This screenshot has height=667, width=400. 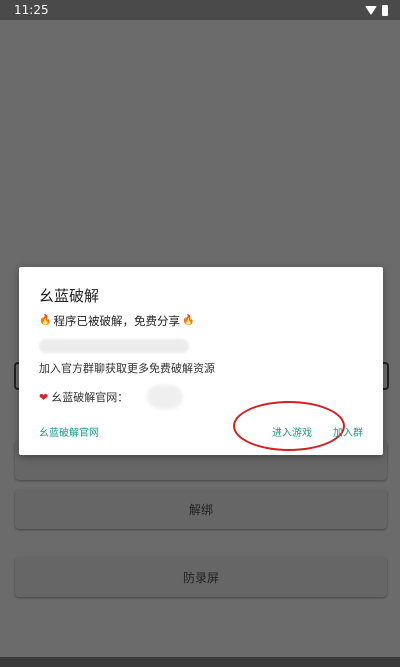 I want to click on anti-record-button-label: 防录屏, so click(x=200, y=577).